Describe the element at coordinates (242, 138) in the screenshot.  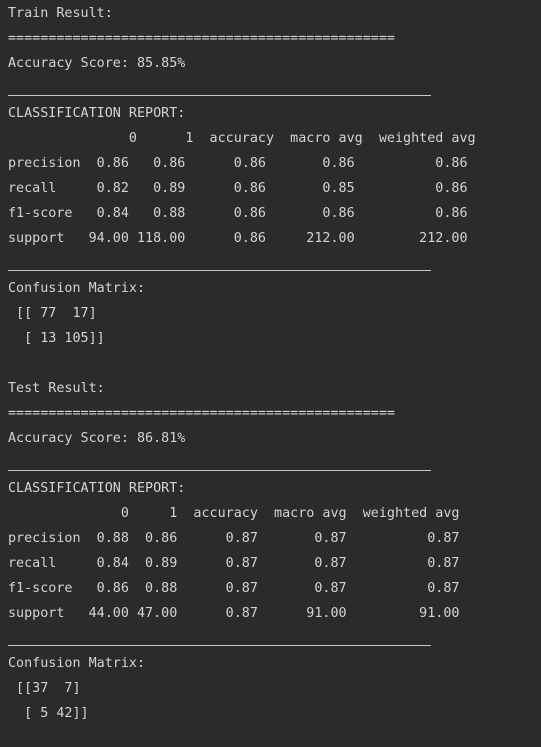
I see `train-report-header: 0 1 accuracy macro avg weighted avg` at that location.